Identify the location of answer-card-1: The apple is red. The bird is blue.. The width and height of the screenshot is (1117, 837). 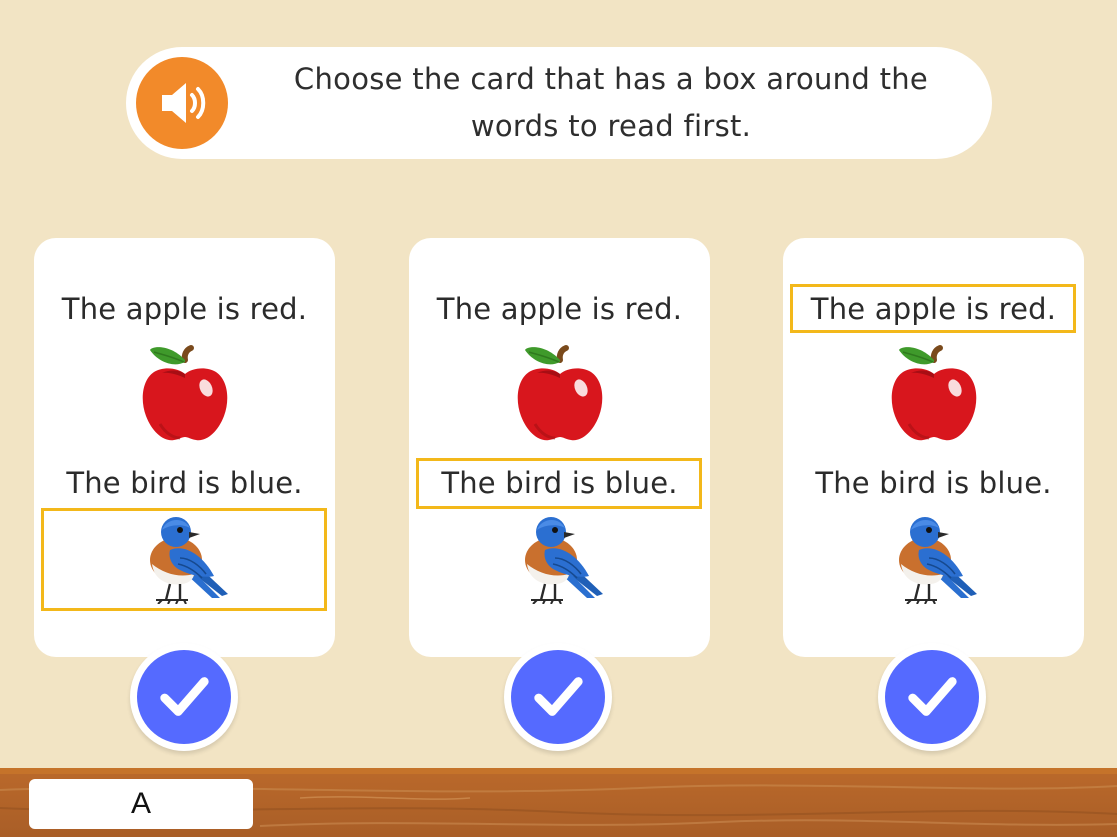
(184, 447).